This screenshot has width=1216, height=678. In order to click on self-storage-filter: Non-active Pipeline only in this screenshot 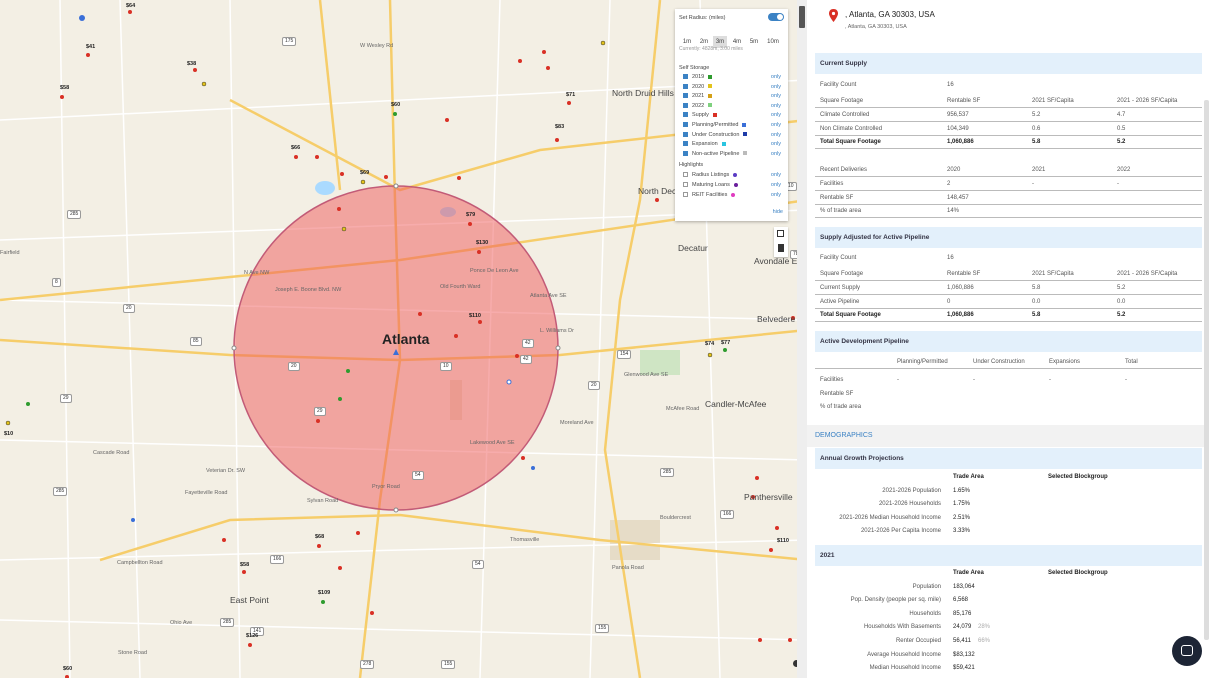, I will do `click(734, 154)`.